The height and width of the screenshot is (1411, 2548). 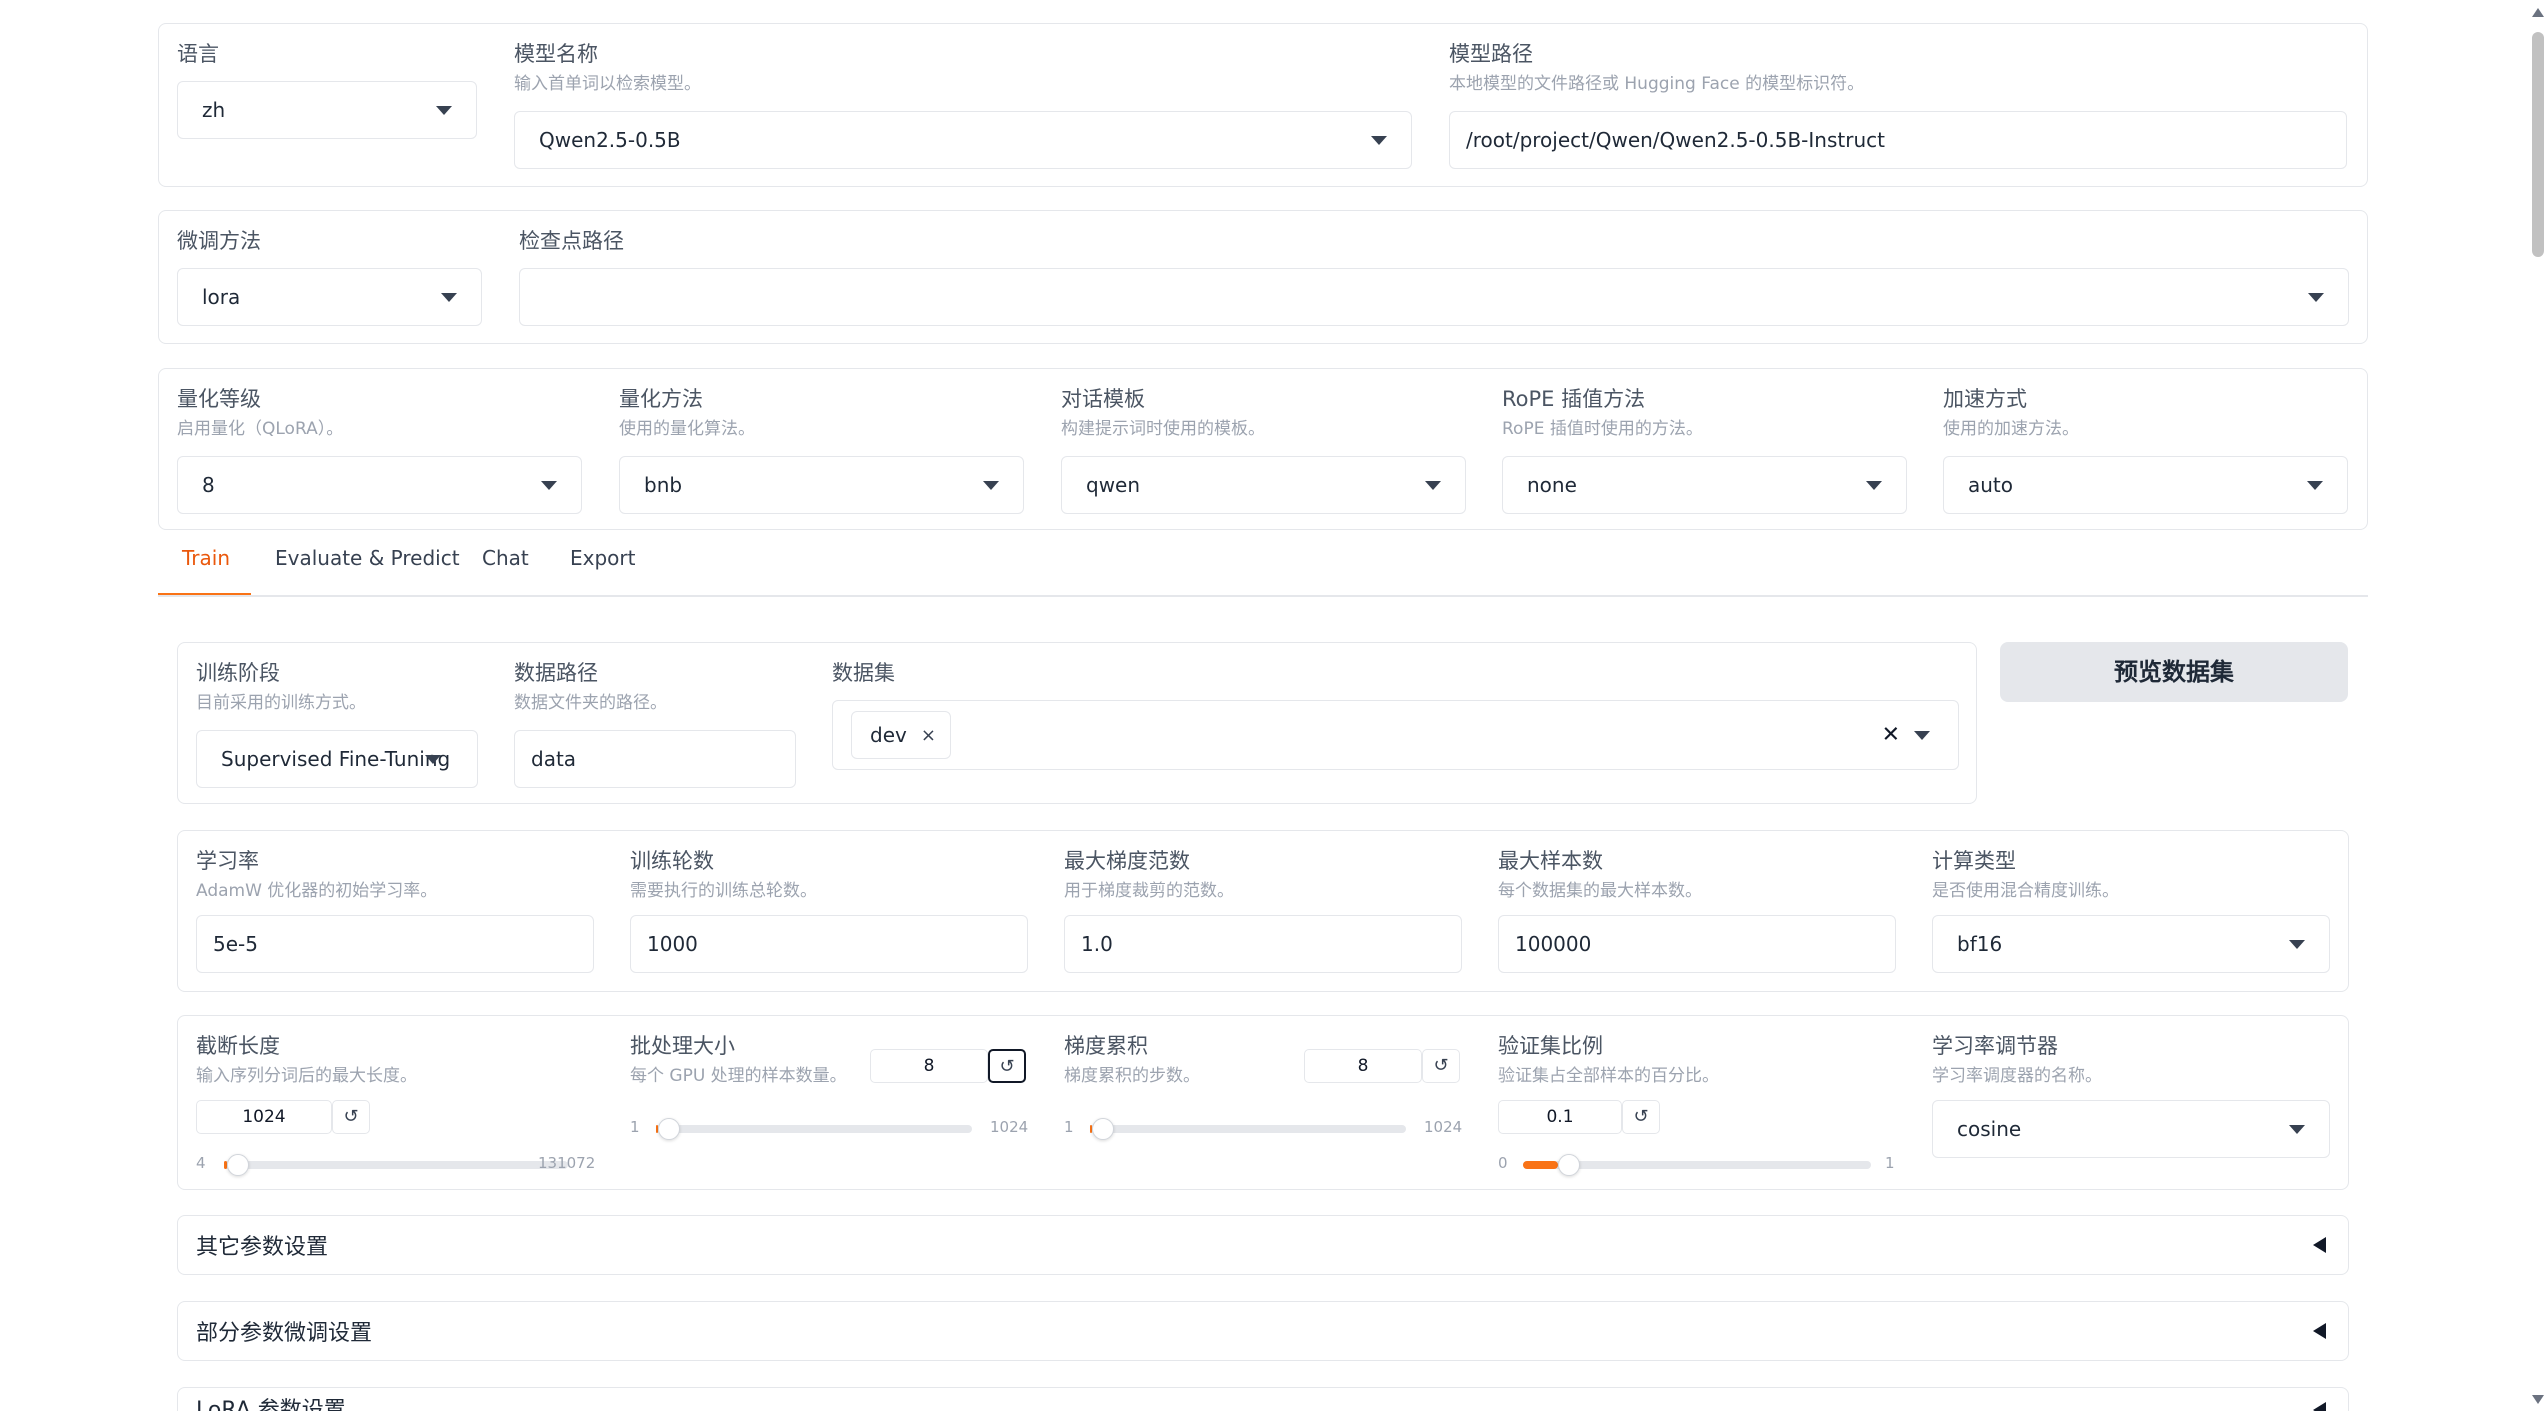 I want to click on max-grad-norm-input: 1.0, so click(x=1263, y=944).